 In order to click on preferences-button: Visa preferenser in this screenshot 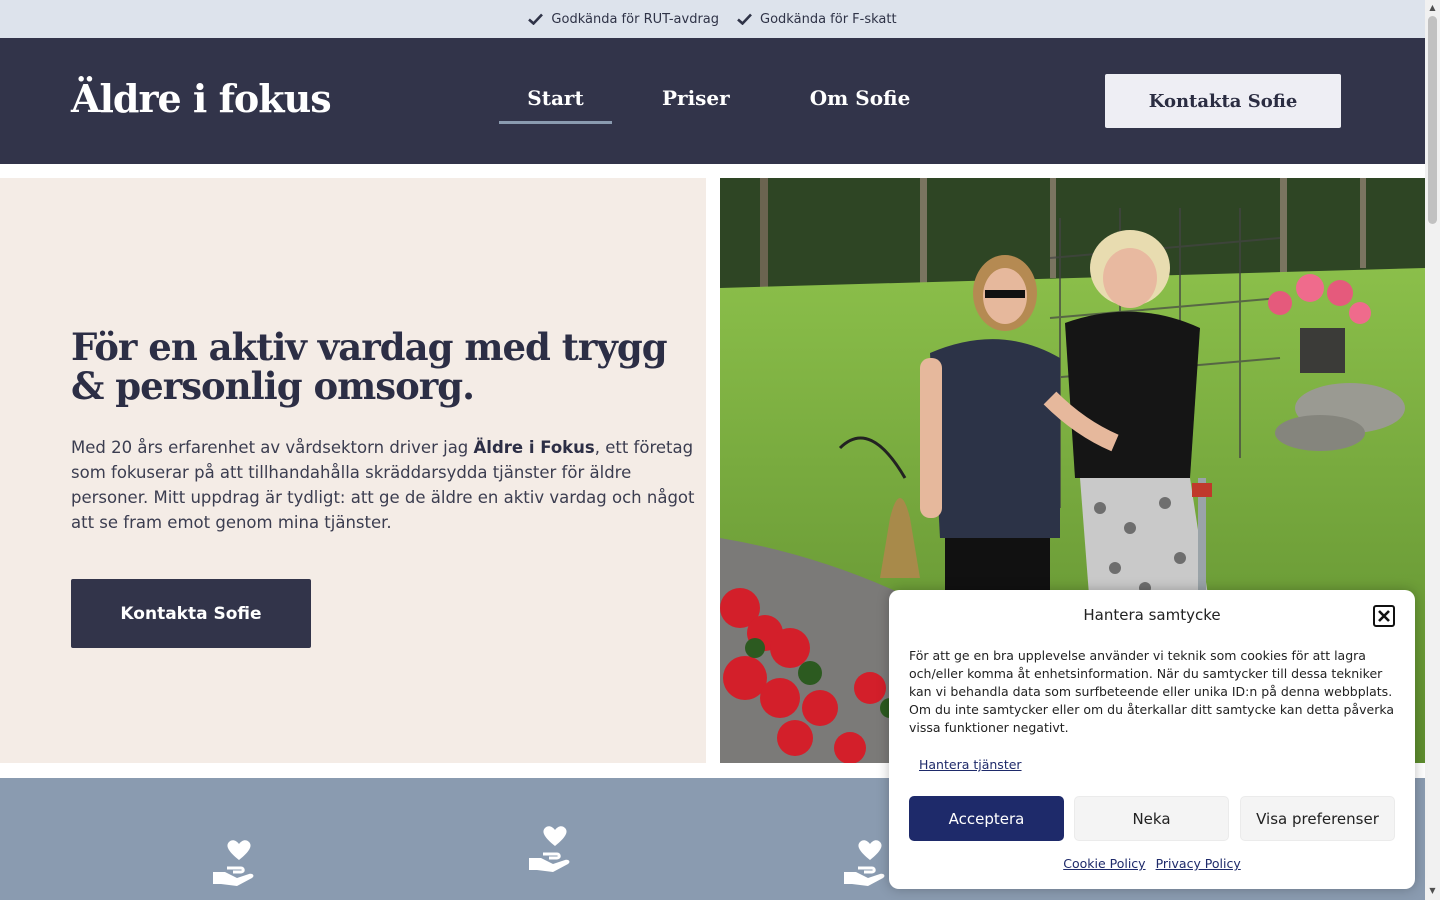, I will do `click(1317, 818)`.